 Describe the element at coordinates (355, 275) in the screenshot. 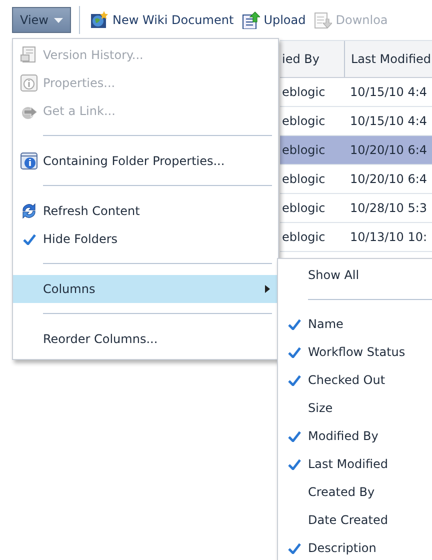

I see `menu-item: Show All` at that location.